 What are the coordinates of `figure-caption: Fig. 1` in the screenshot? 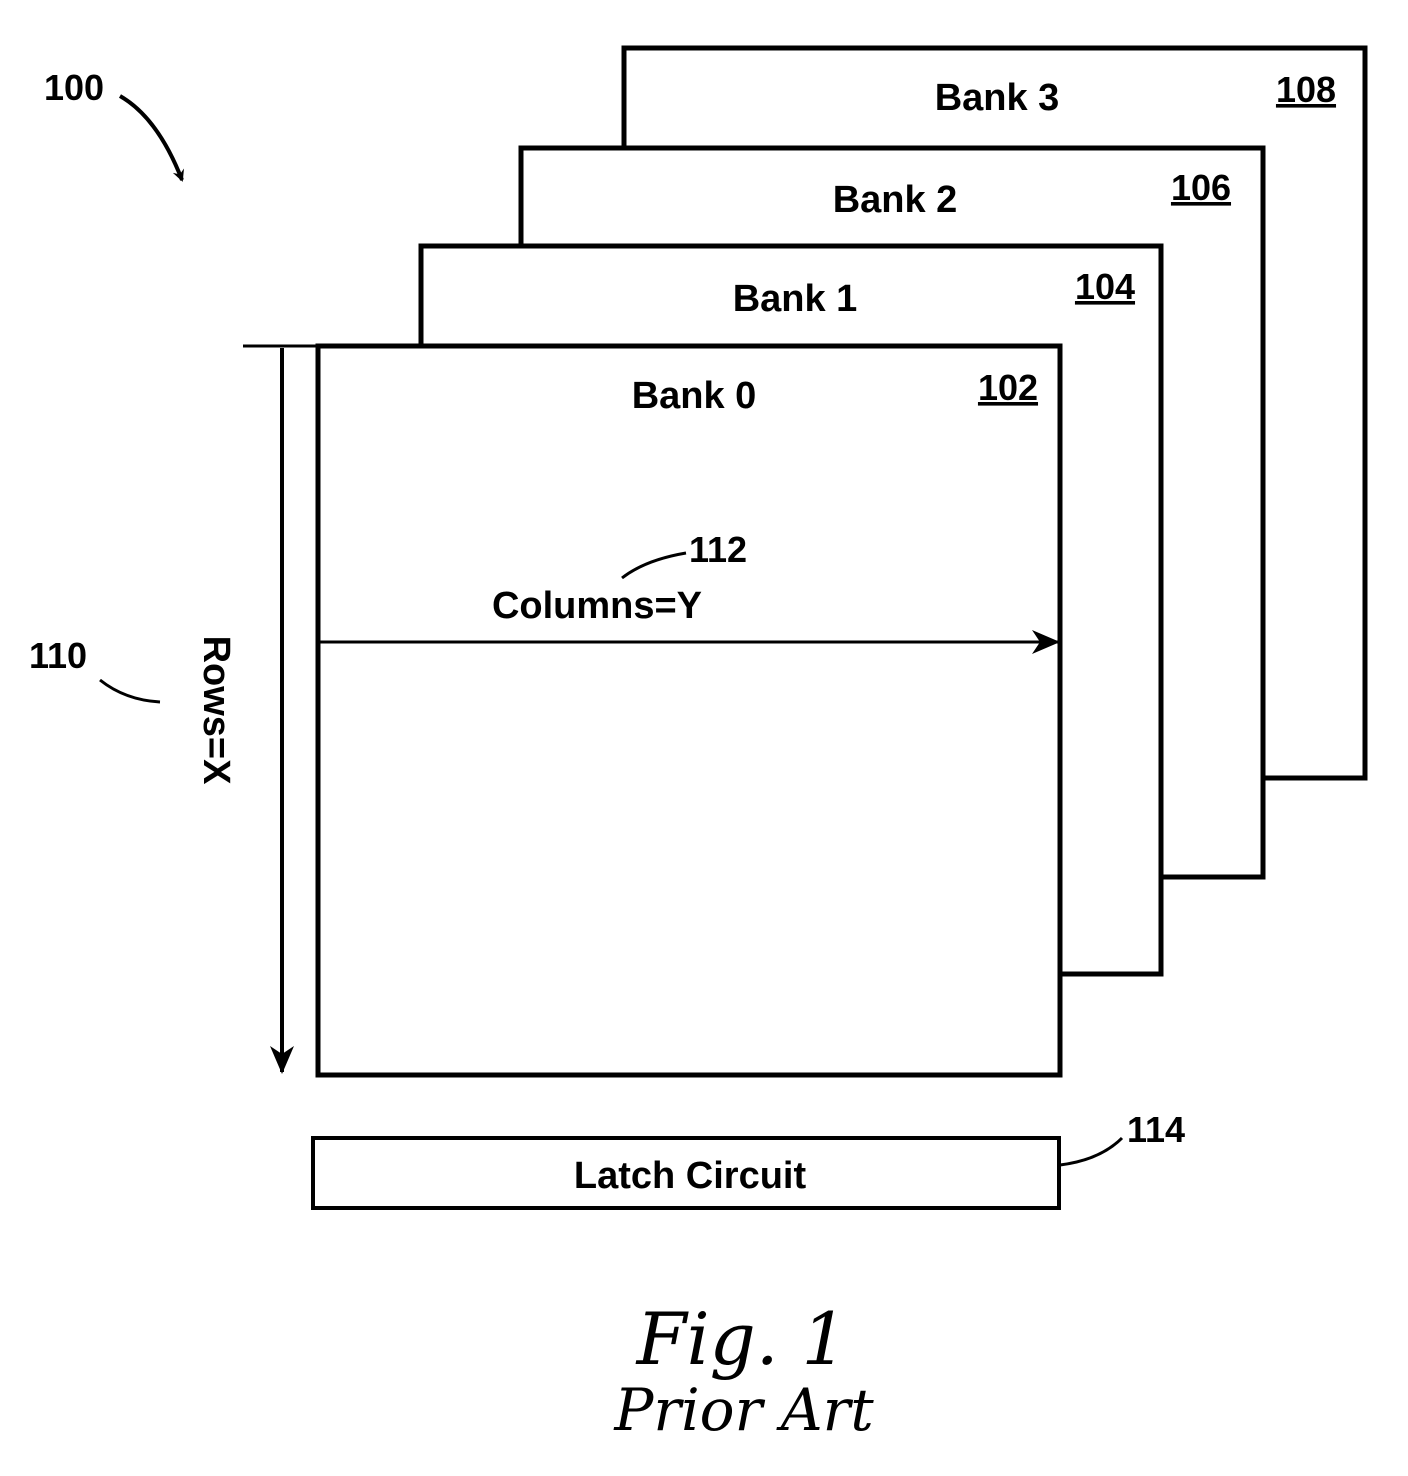 It's located at (741, 1339).